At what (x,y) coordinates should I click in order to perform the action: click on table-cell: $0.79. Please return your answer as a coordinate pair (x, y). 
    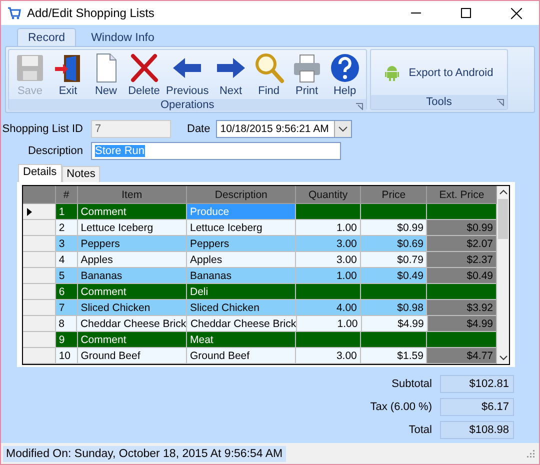
    Looking at the image, I should click on (394, 260).